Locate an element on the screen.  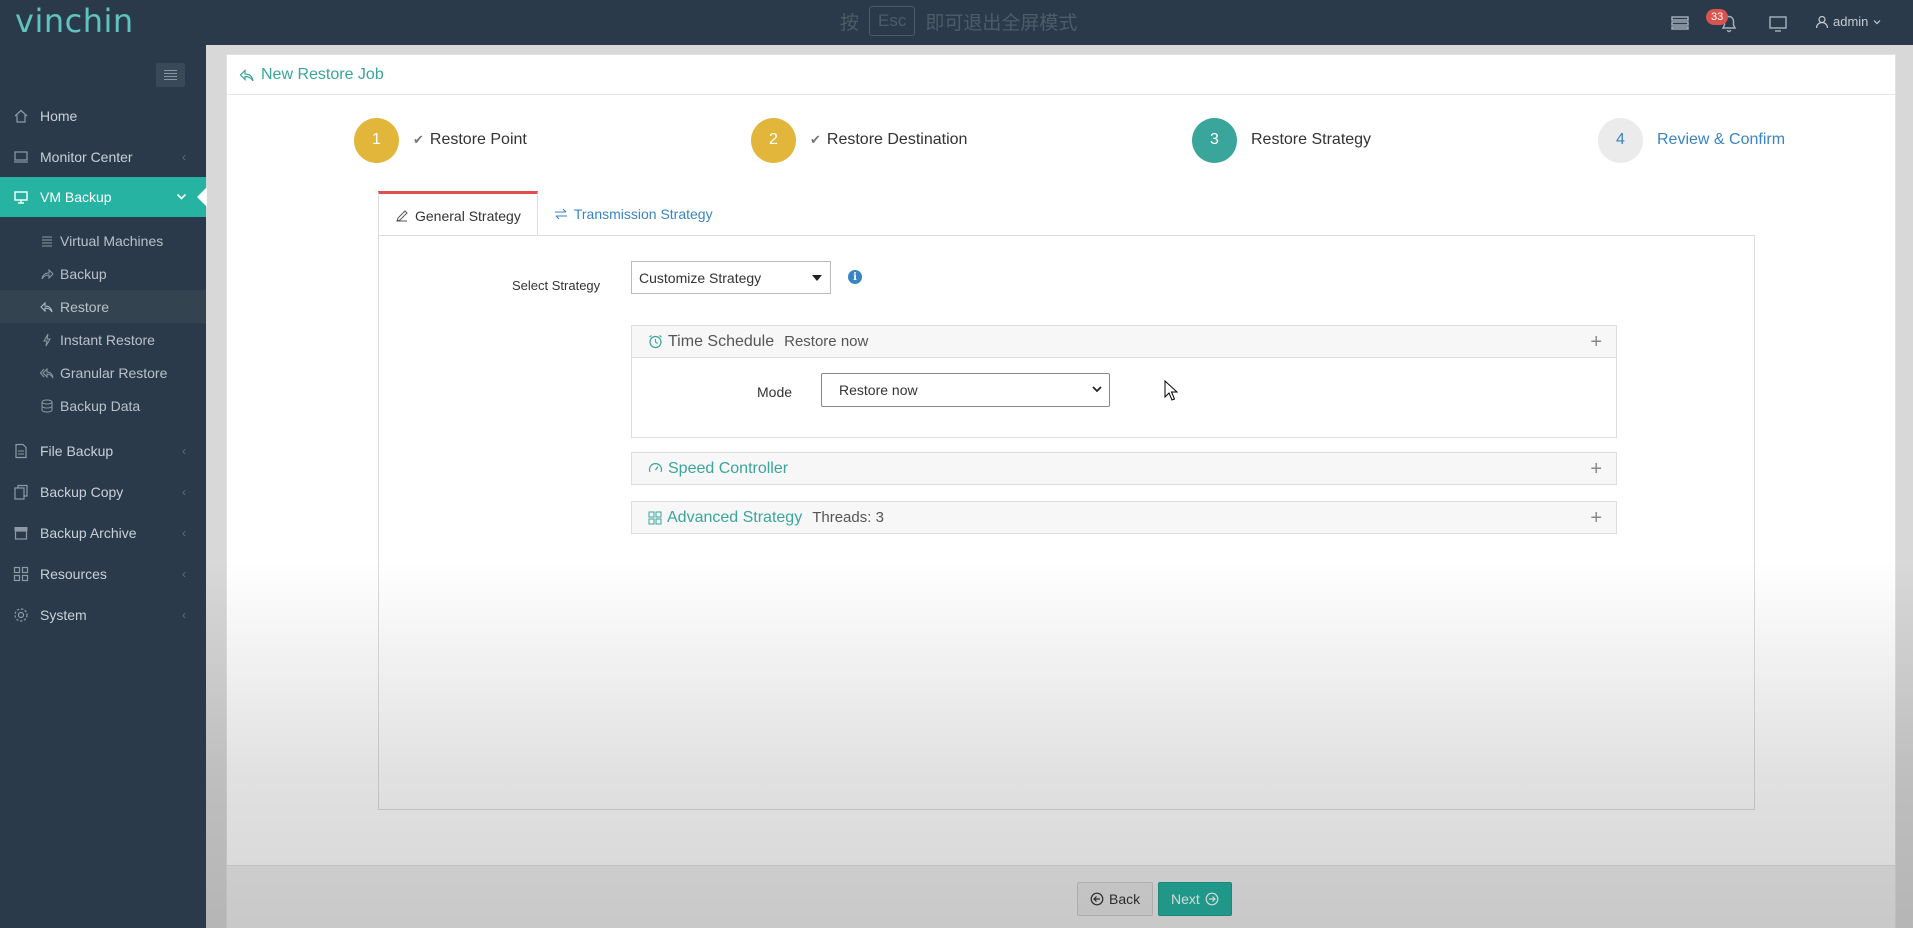
strategy-value: Customize Strategy is located at coordinates (700, 277).